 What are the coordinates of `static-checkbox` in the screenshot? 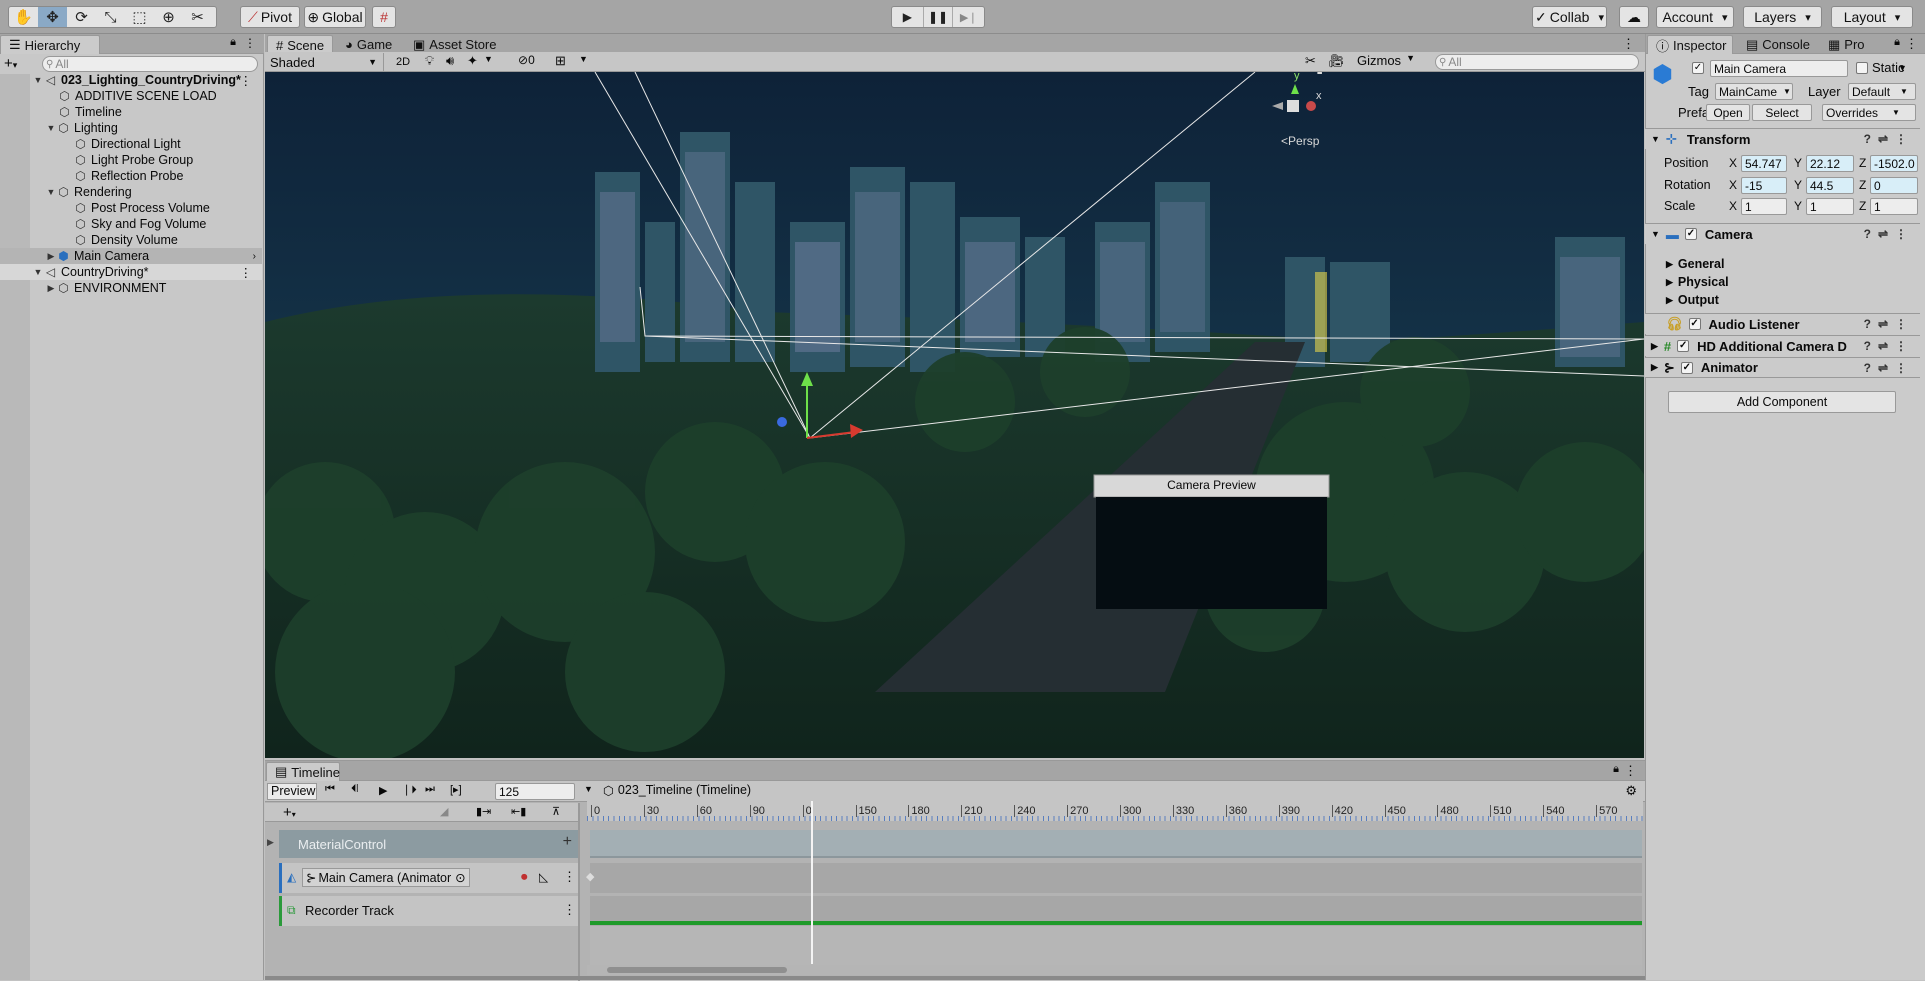 It's located at (1862, 68).